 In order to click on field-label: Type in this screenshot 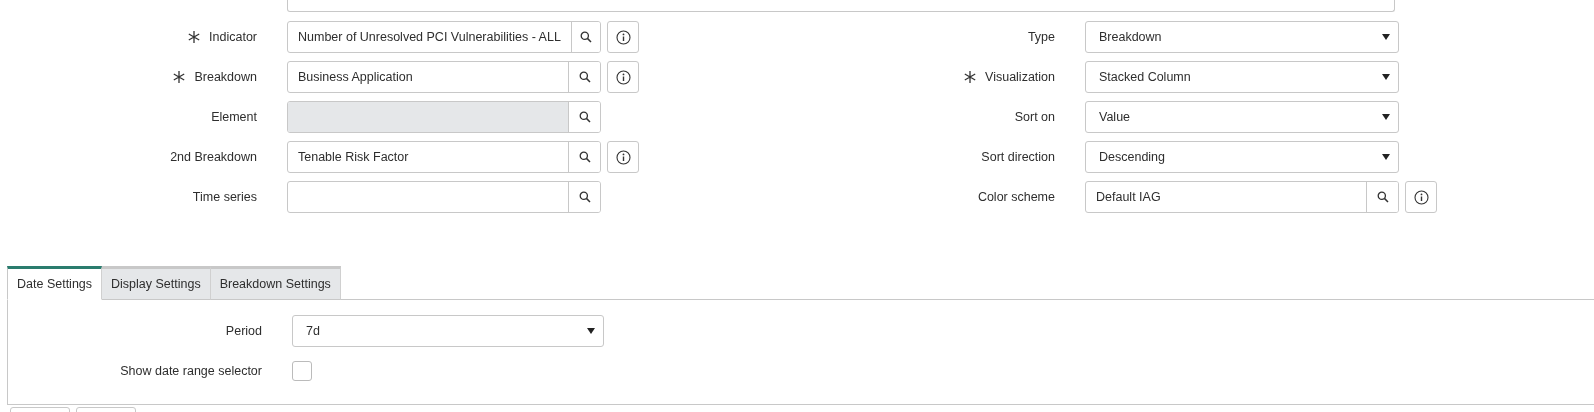, I will do `click(1041, 37)`.